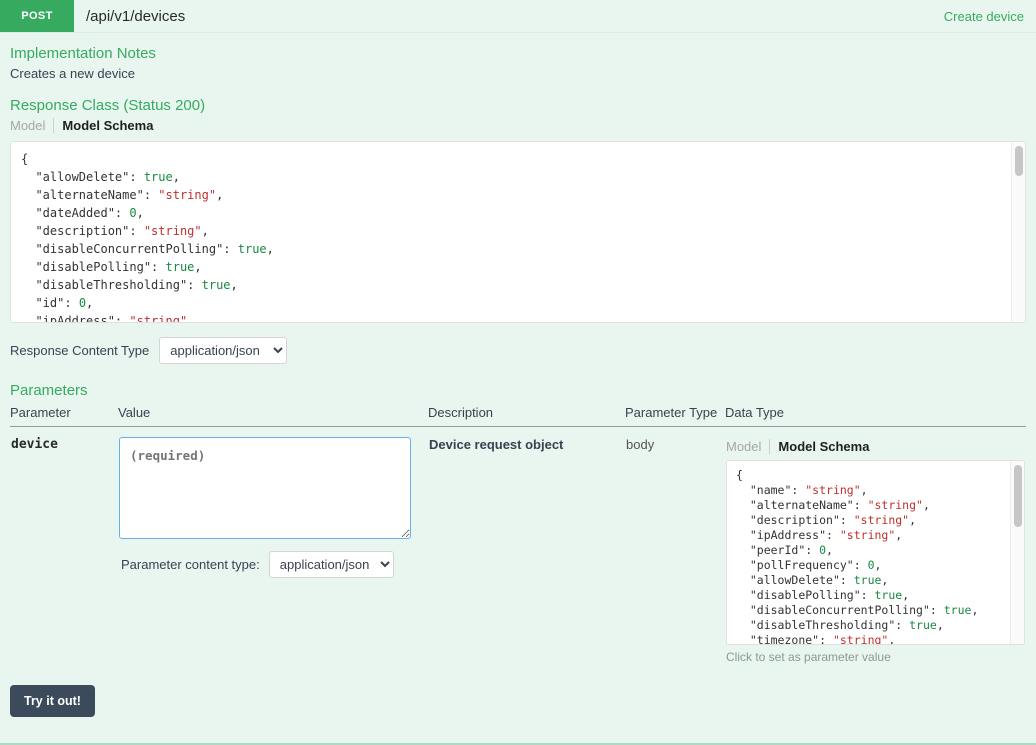 The height and width of the screenshot is (745, 1036). Describe the element at coordinates (518, 125) in the screenshot. I see `response-model-tabs: Model Model Schema` at that location.